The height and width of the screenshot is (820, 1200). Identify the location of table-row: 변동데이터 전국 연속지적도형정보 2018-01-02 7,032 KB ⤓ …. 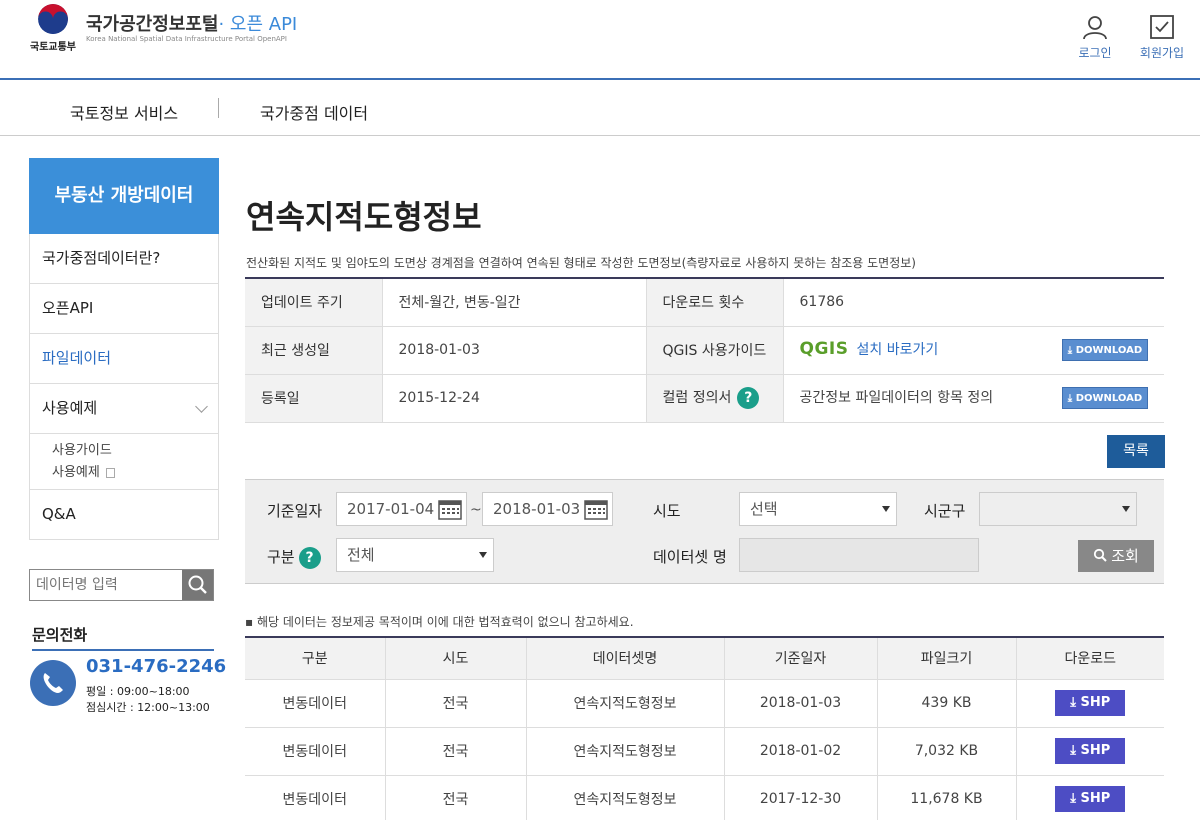
(704, 751).